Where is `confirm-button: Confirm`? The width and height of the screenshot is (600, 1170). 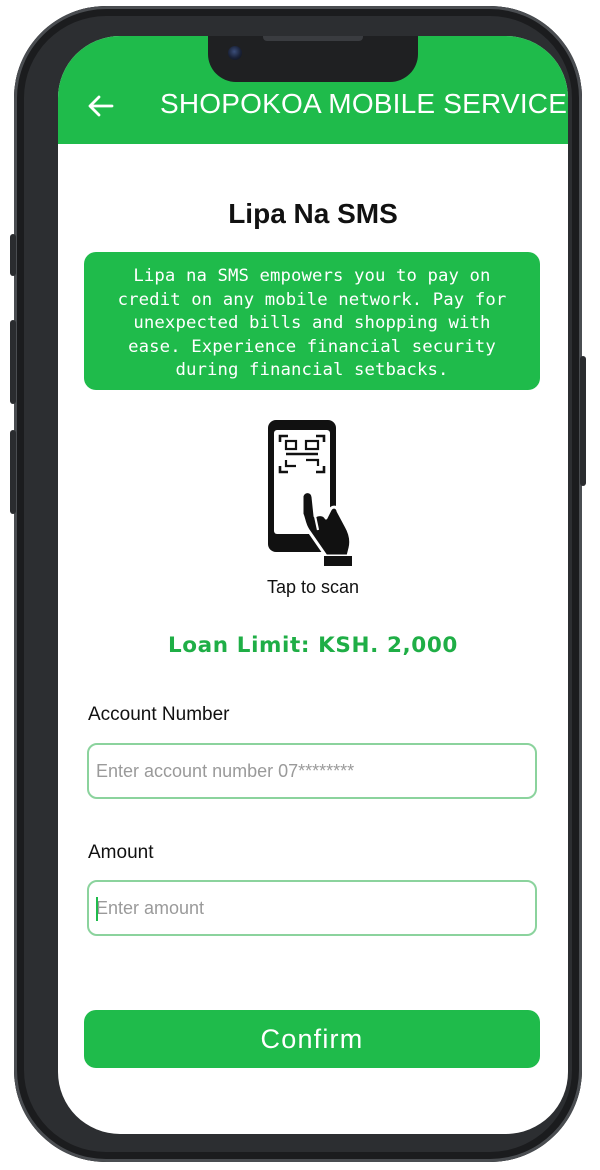
confirm-button: Confirm is located at coordinates (312, 1039).